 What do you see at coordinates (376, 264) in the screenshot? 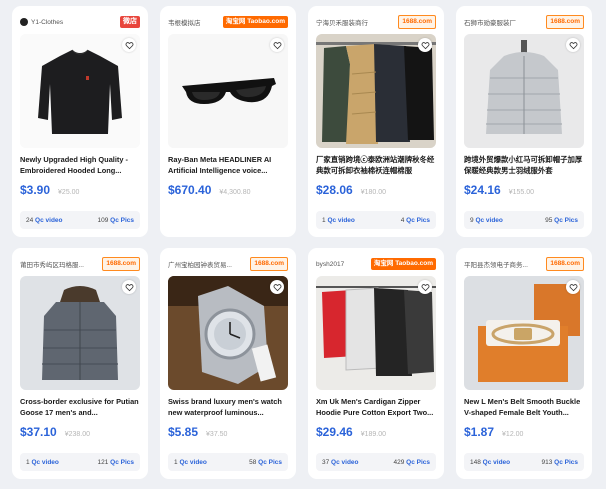
I see `card-header: bysh2017 淘宝网 Taobao.com` at bounding box center [376, 264].